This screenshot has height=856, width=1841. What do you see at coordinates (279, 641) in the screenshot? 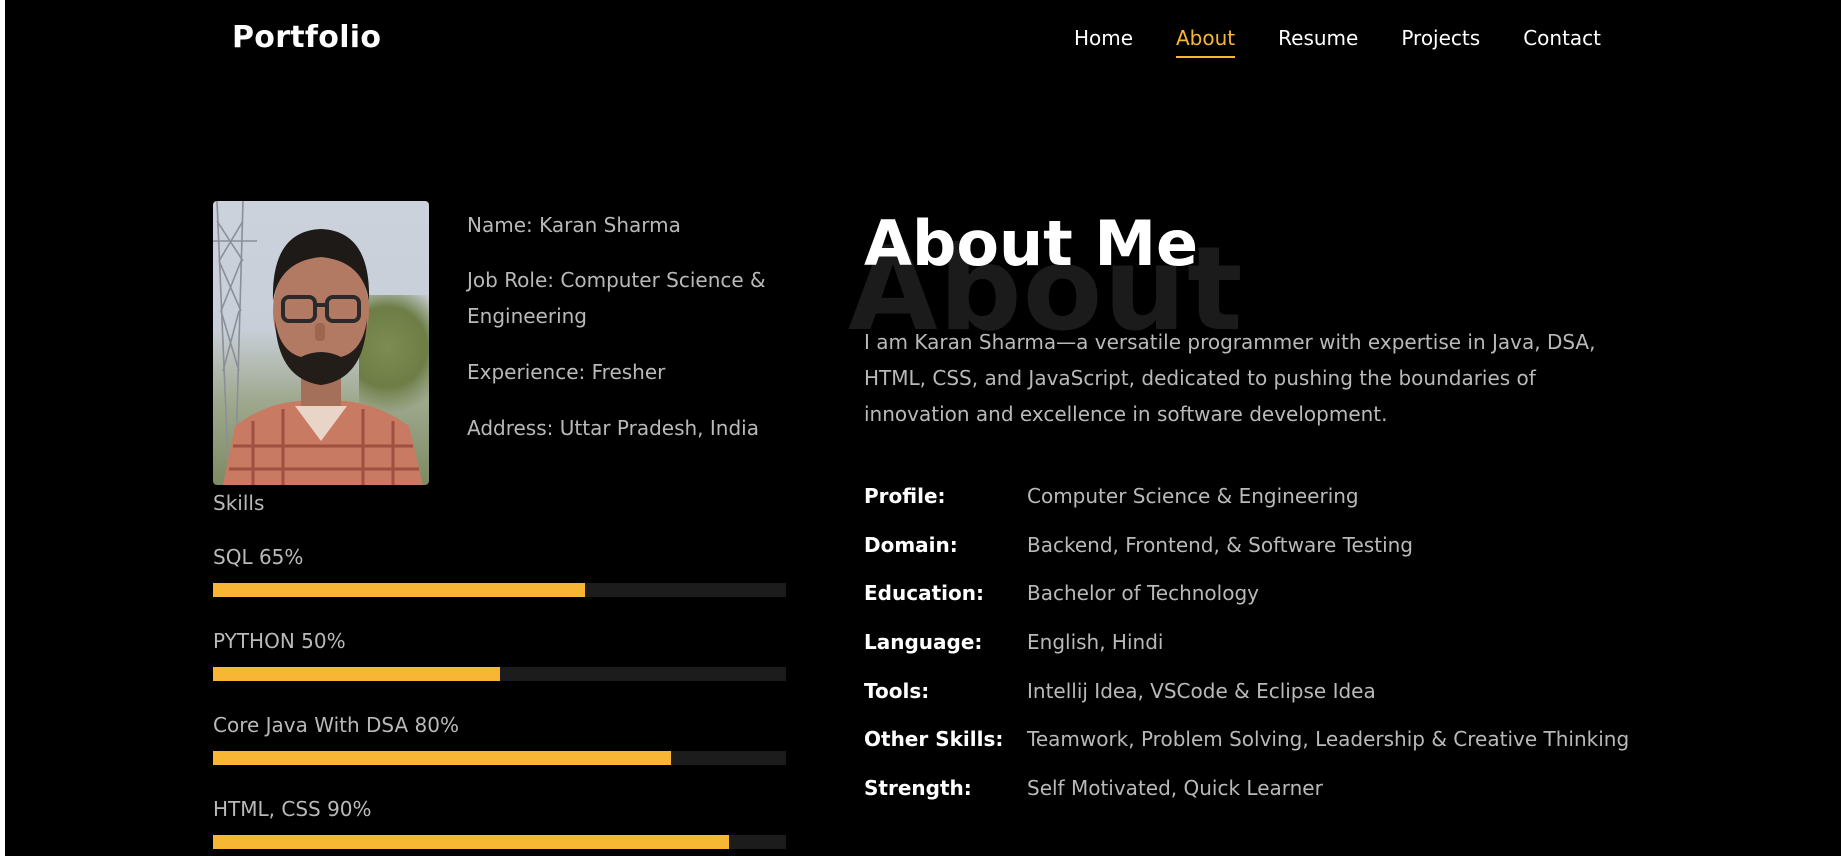
I see `skill-label: PYTHON 50%` at bounding box center [279, 641].